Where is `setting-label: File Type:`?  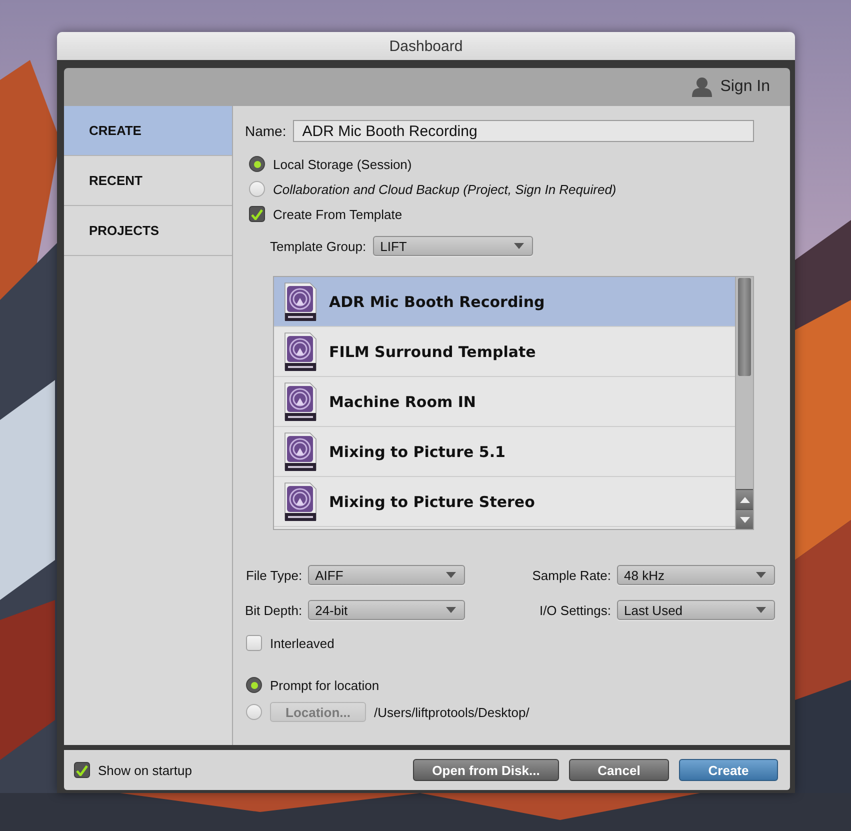 setting-label: File Type: is located at coordinates (273, 575).